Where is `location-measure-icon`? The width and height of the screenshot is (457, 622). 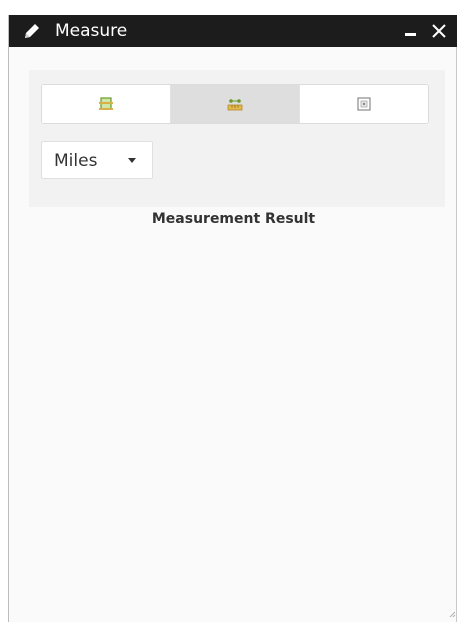
location-measure-icon is located at coordinates (364, 104).